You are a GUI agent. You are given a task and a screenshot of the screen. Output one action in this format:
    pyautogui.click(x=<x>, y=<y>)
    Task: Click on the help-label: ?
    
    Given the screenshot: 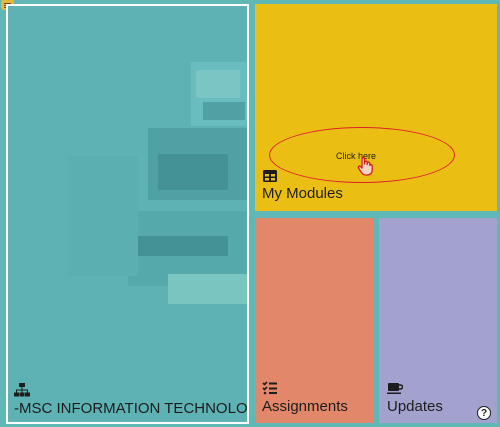 What is the action you would take?
    pyautogui.click(x=484, y=413)
    